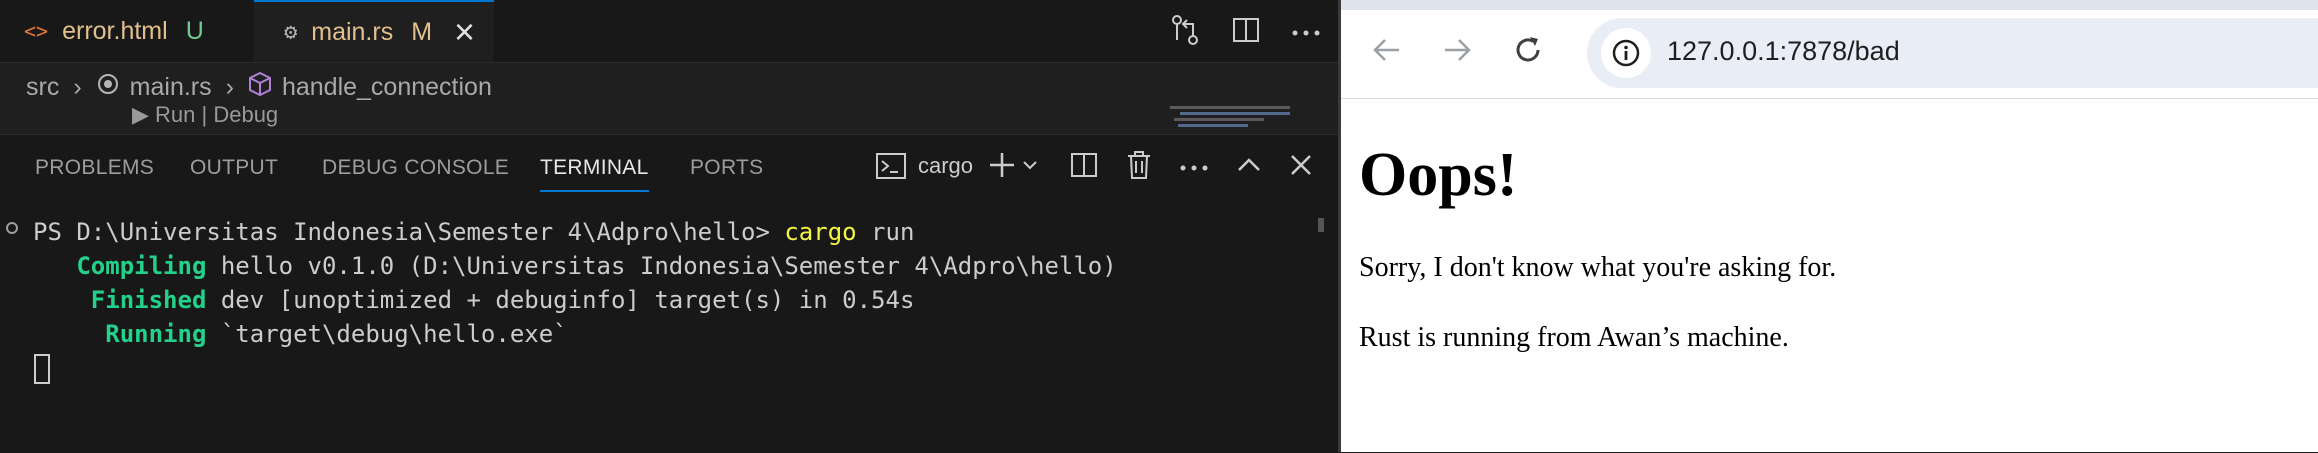 This screenshot has height=453, width=2318. Describe the element at coordinates (291, 32) in the screenshot. I see `rust-file-icon: ⚙` at that location.